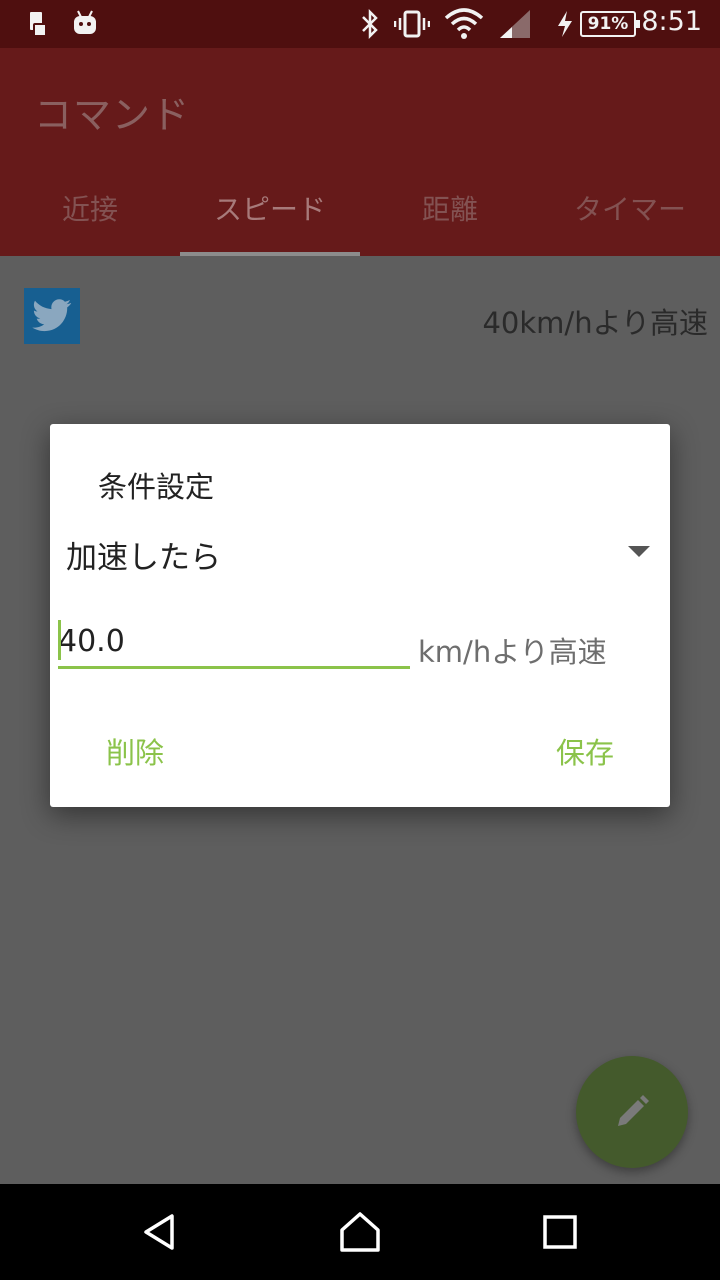 The image size is (720, 1280). Describe the element at coordinates (450, 208) in the screenshot. I see `tab-distance: 距離` at that location.